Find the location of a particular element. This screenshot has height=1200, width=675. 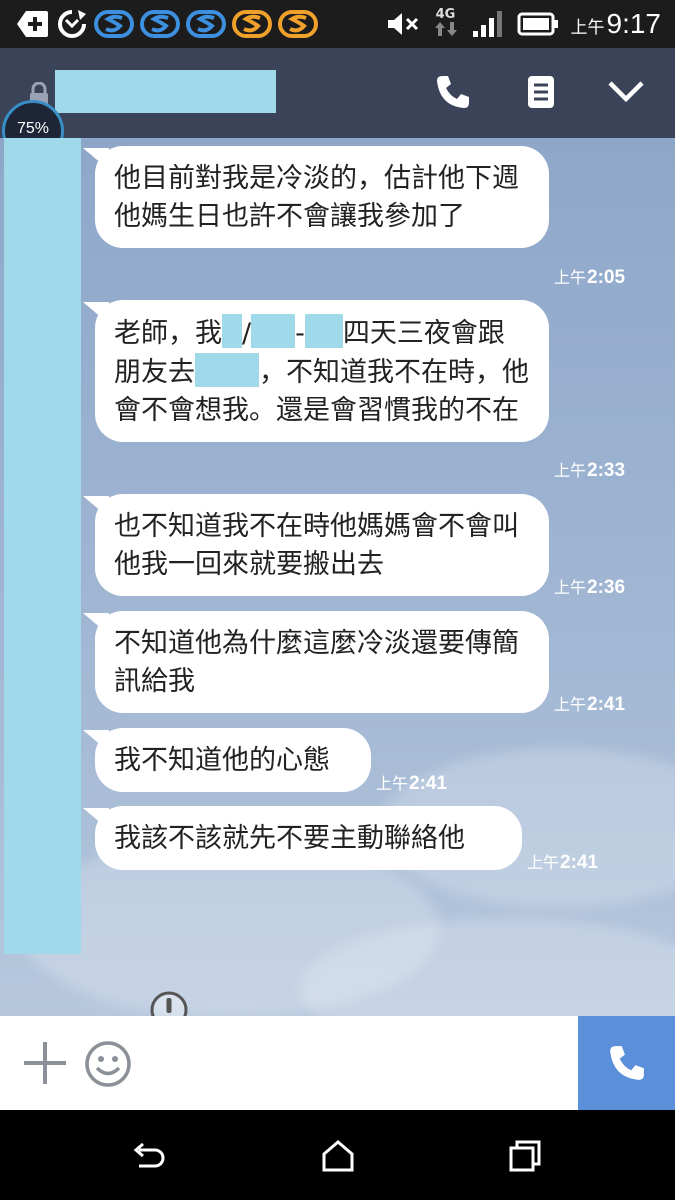

message-item: 我不知道他的心態 is located at coordinates (233, 760).